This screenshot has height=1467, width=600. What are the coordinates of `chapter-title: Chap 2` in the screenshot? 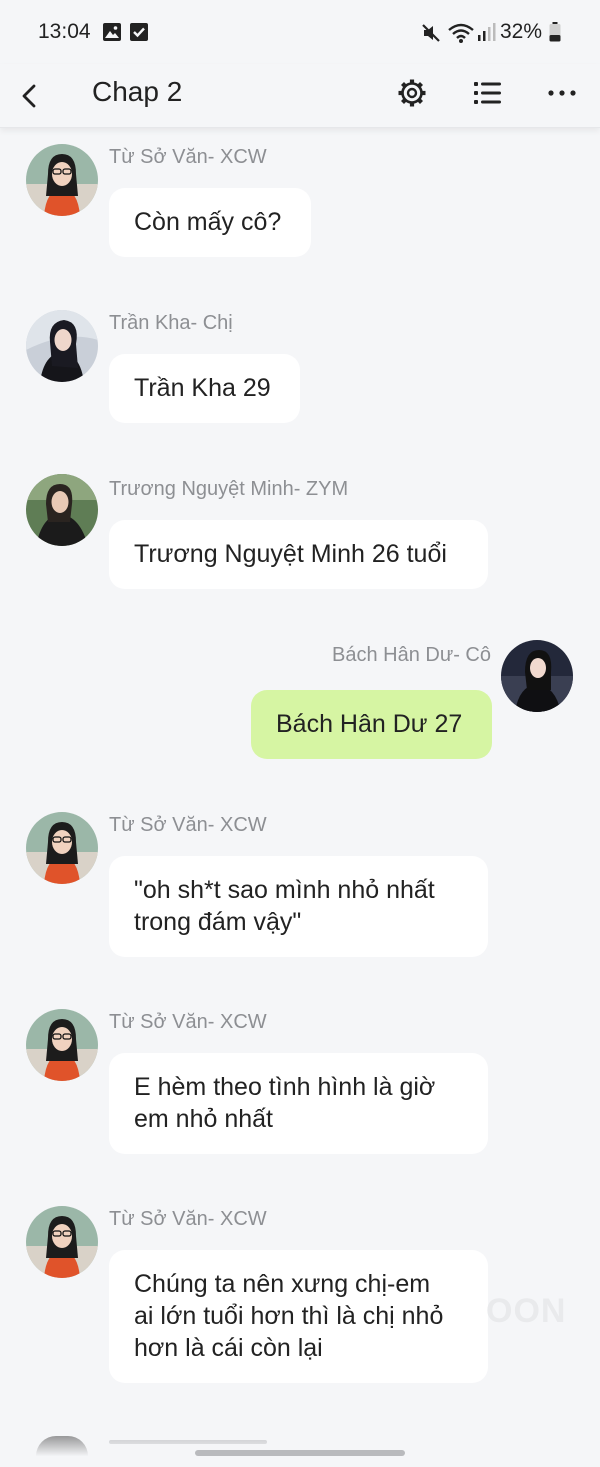 It's located at (137, 91).